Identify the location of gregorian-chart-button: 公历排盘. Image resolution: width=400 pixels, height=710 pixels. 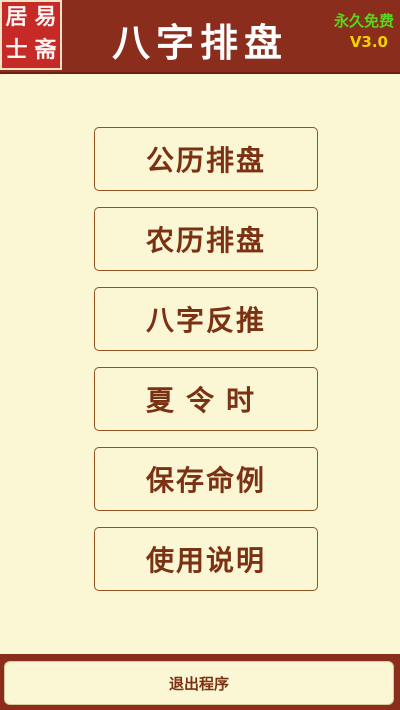
(206, 159).